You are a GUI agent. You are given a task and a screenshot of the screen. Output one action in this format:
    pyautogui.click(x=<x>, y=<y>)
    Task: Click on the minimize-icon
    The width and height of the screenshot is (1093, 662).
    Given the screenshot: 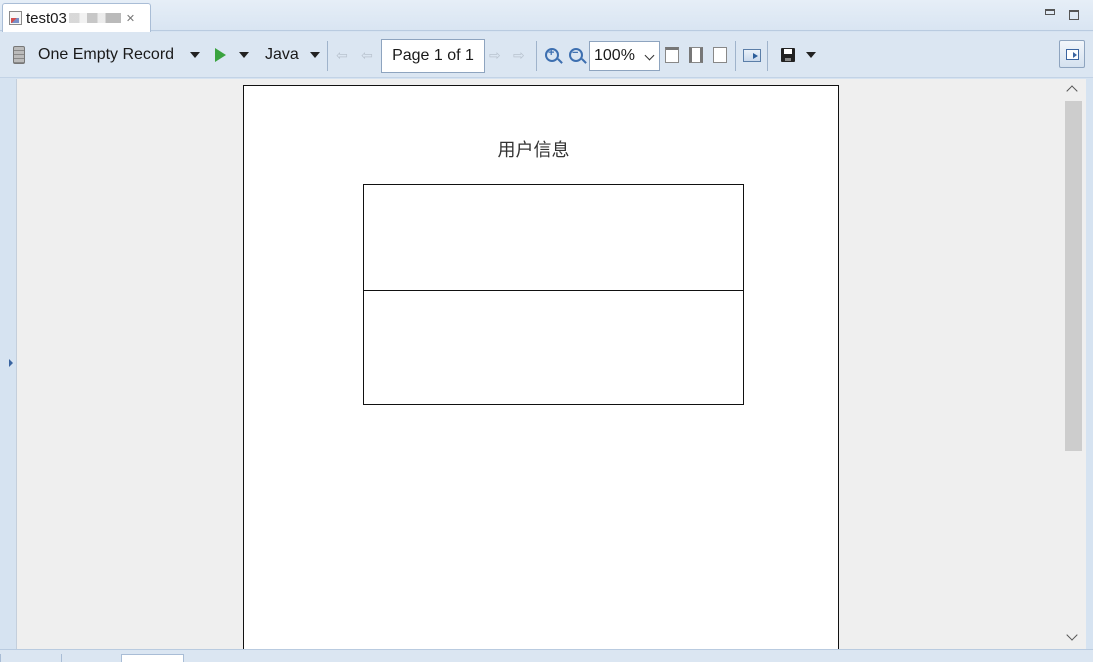 What is the action you would take?
    pyautogui.click(x=1050, y=12)
    